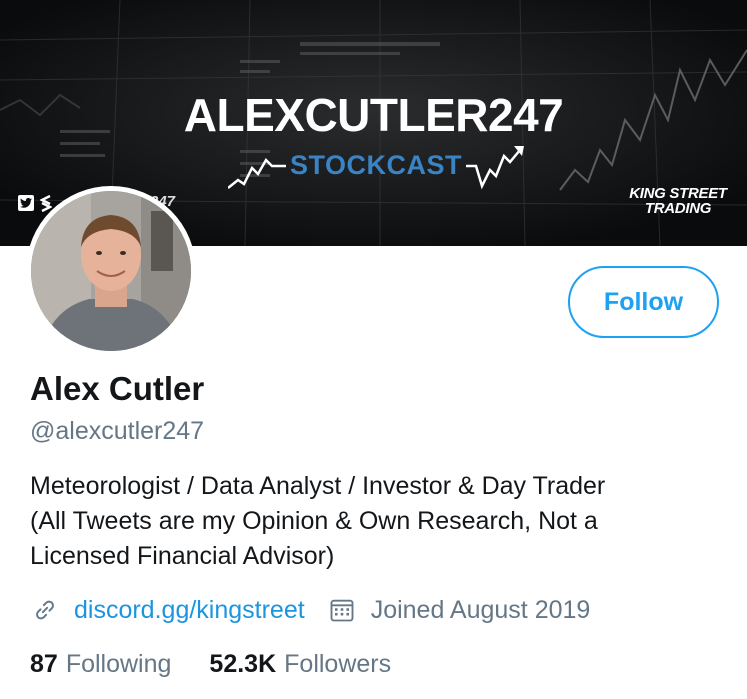 Image resolution: width=747 pixels, height=699 pixels. Describe the element at coordinates (310, 610) in the screenshot. I see `profile-meta: discord.gg/kingstreet Joined August 2019` at that location.